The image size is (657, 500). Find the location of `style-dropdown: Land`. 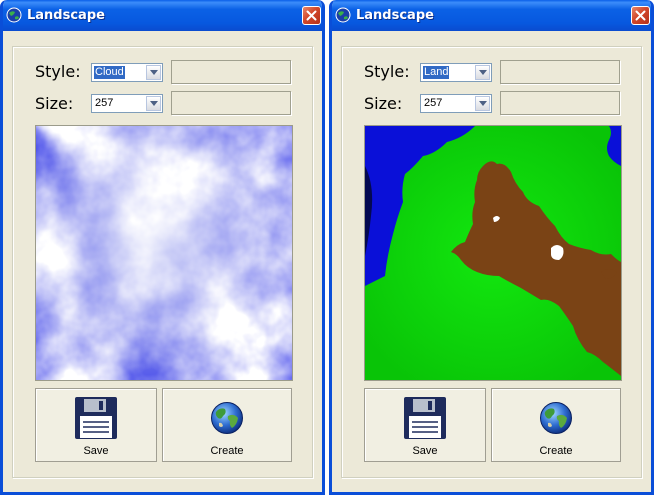

style-dropdown: Land is located at coordinates (456, 72).